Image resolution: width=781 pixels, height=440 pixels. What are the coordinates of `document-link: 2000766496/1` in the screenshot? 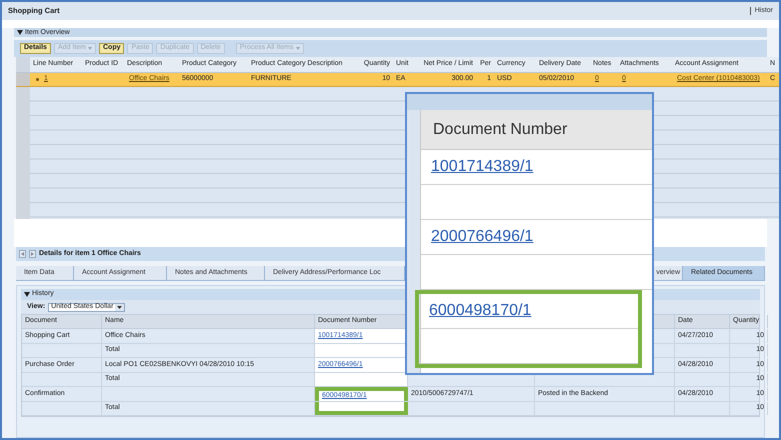 It's located at (482, 237).